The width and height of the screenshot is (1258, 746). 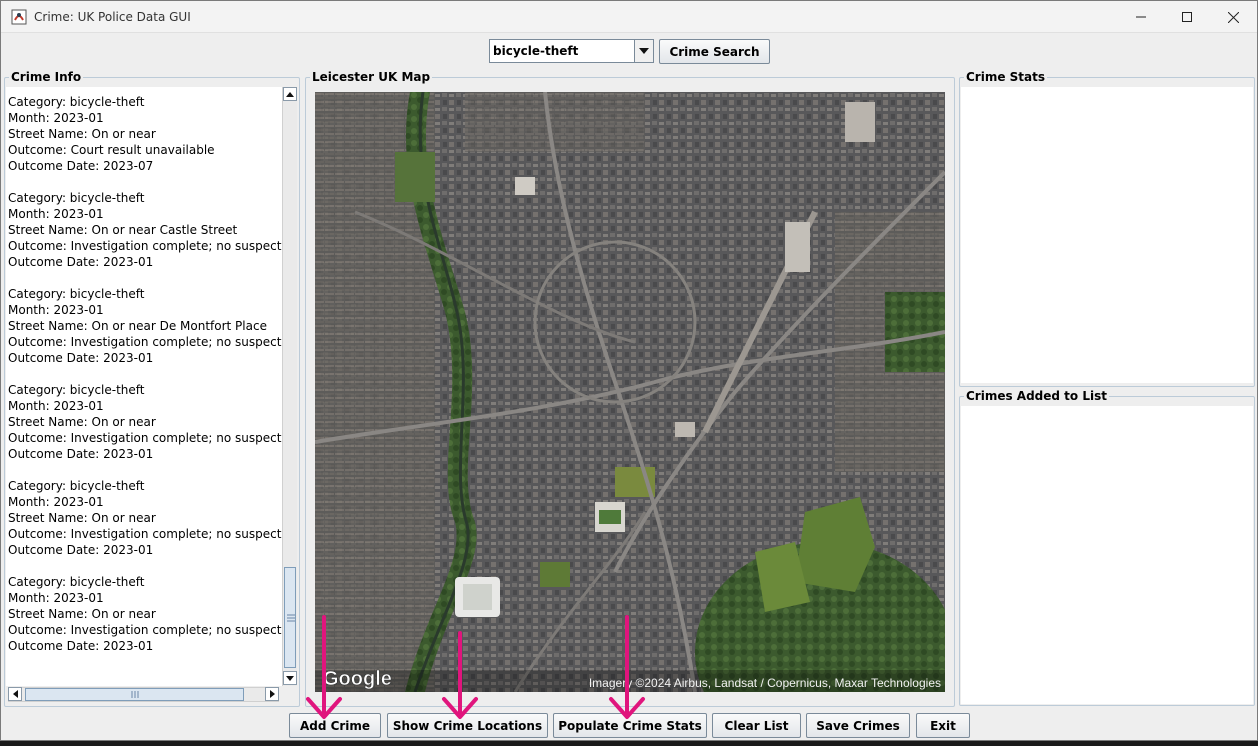 I want to click on crime-stats-title: Crime Stats, so click(x=1006, y=77).